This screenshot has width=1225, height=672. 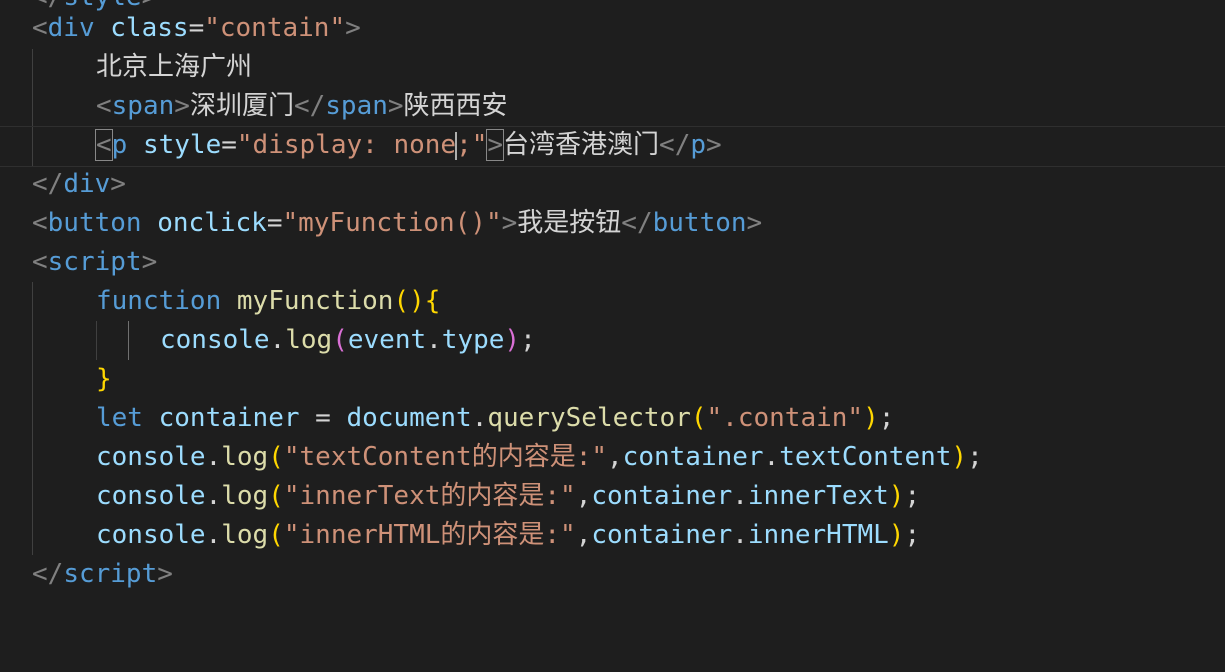 What do you see at coordinates (149, 28) in the screenshot?
I see `attr-name: class` at bounding box center [149, 28].